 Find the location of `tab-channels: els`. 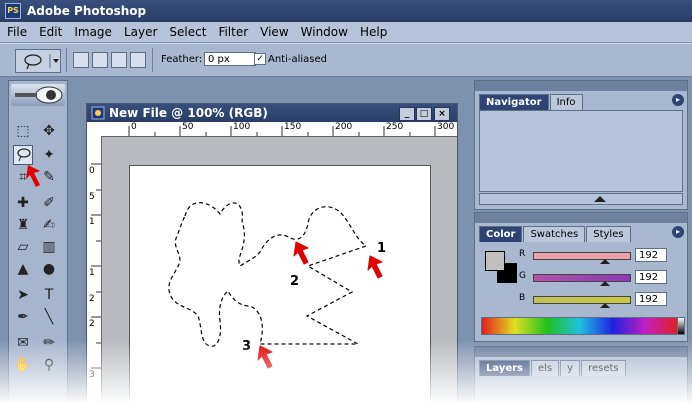

tab-channels: els is located at coordinates (545, 368).